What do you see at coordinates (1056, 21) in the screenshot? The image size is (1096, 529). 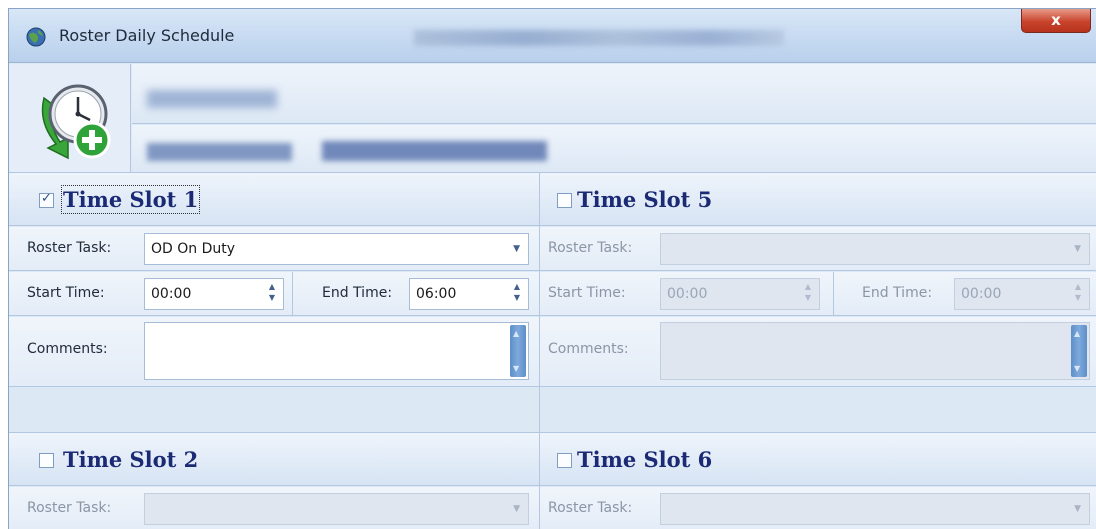 I see `close-button: x` at bounding box center [1056, 21].